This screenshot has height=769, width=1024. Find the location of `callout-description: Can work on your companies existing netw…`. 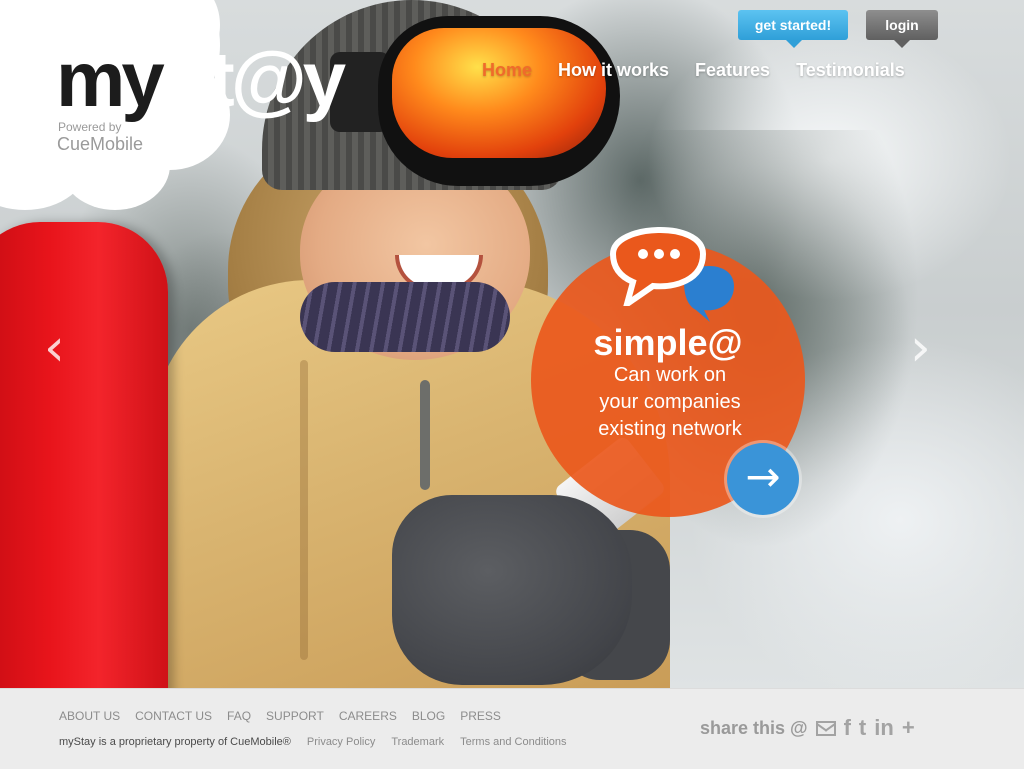

callout-description: Can work on your companies existing netw… is located at coordinates (670, 402).